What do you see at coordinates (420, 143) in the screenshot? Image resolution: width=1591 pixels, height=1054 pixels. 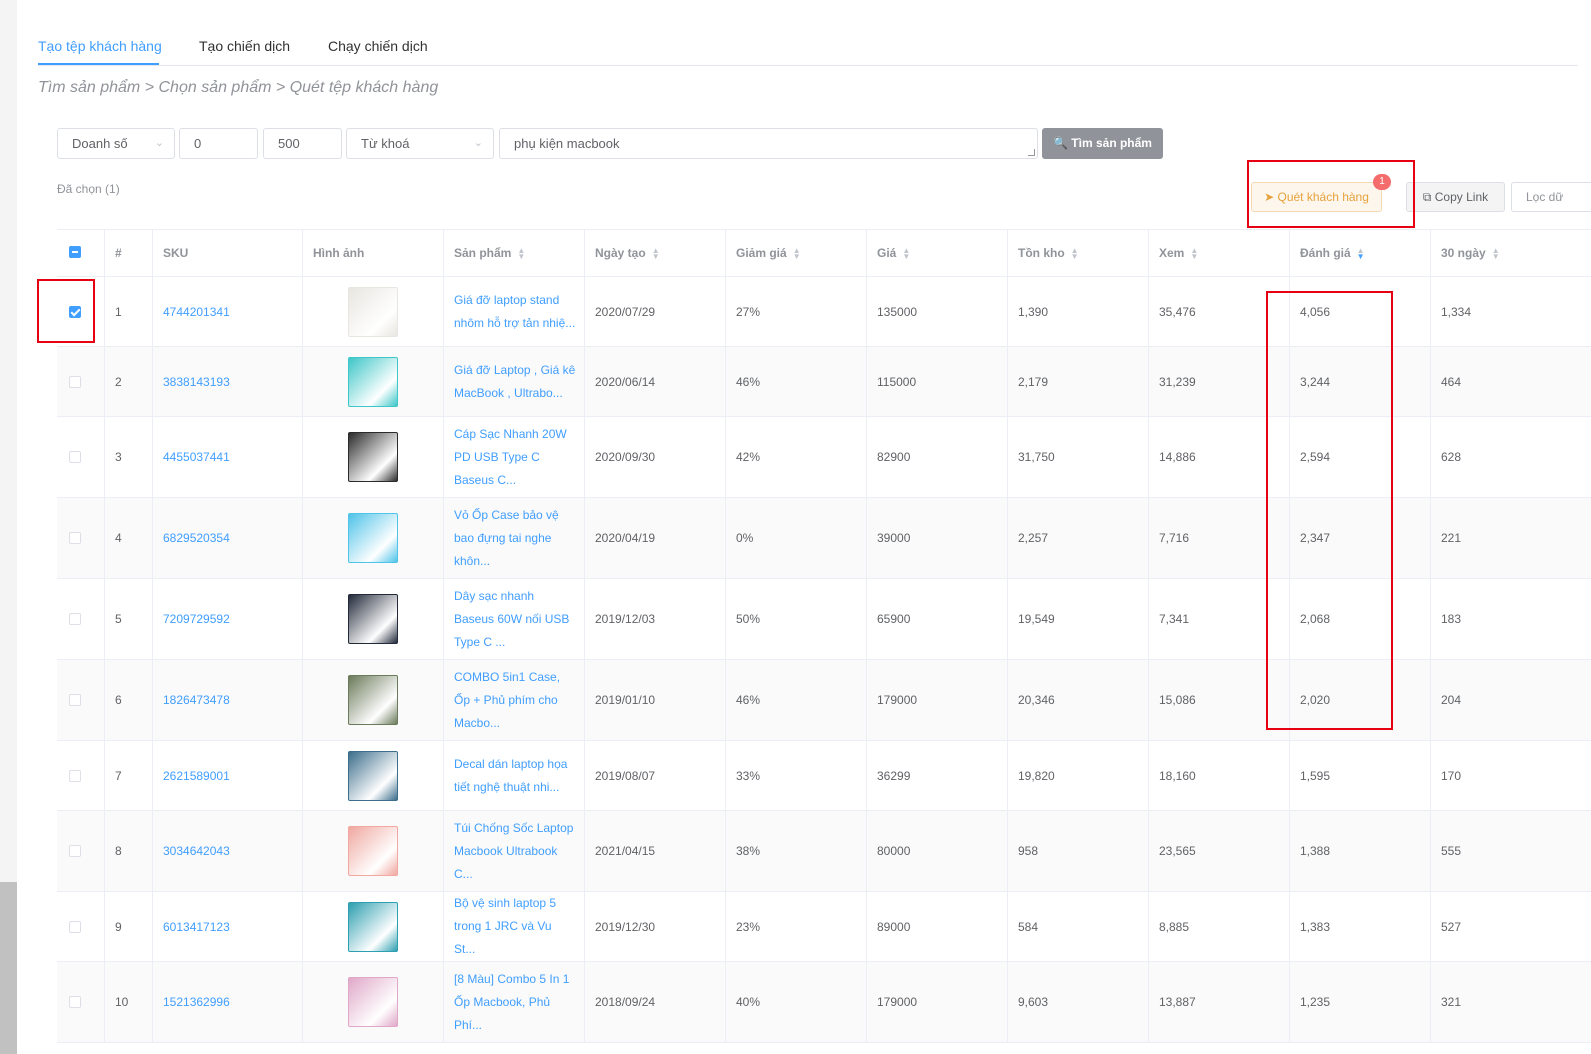 I see `mode-select: Từ khoá ⌄` at bounding box center [420, 143].